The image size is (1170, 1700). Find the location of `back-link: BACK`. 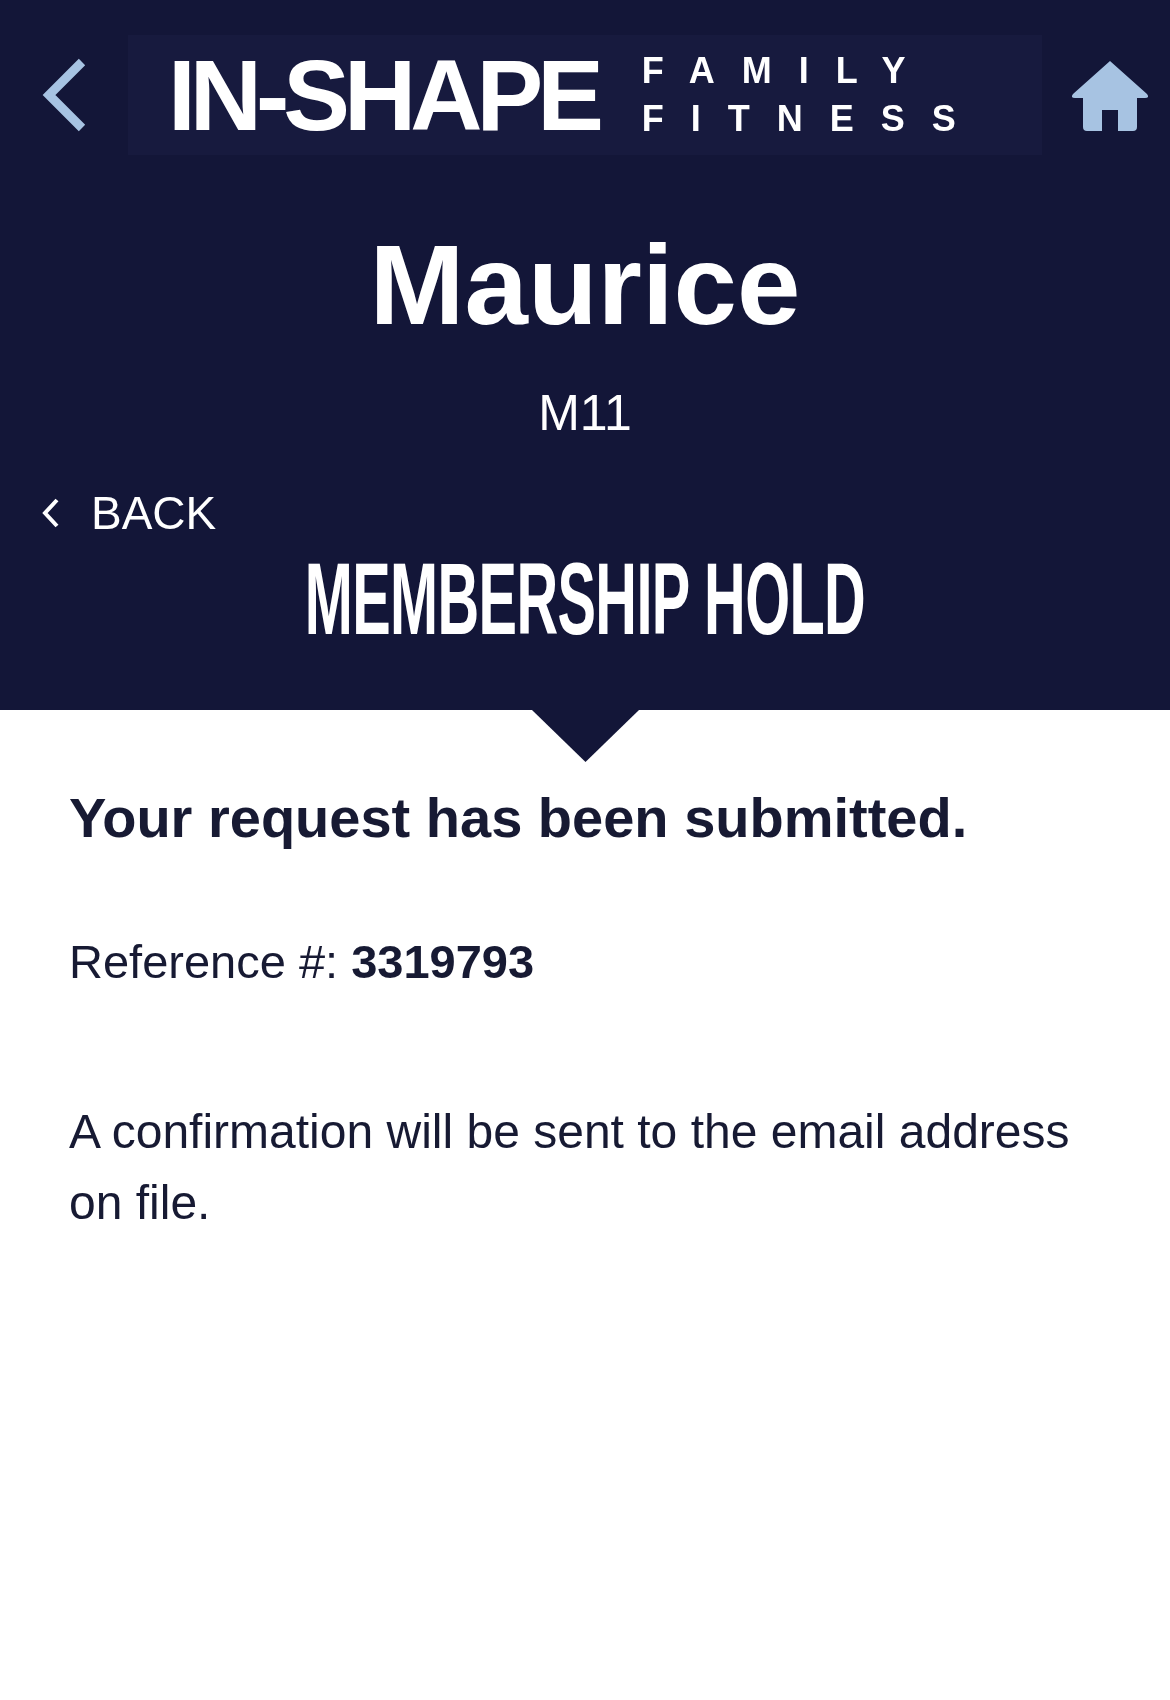

back-link: BACK is located at coordinates (129, 513).